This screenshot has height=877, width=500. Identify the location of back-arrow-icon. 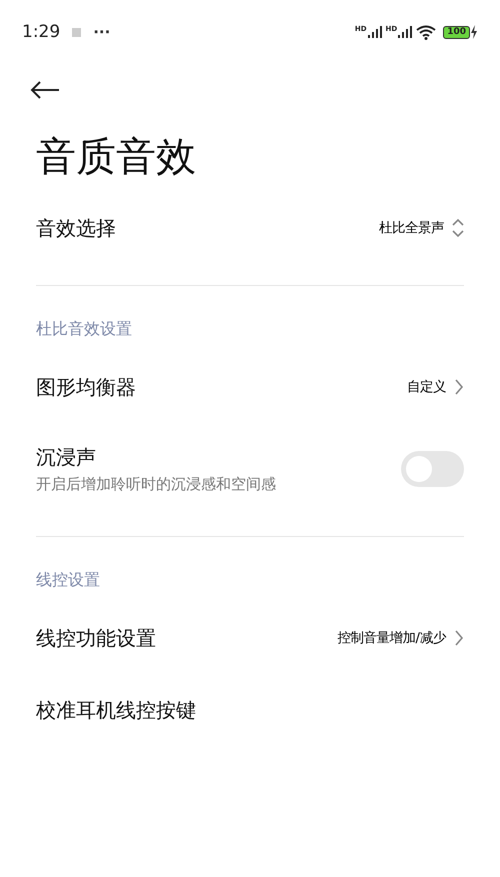
(45, 90).